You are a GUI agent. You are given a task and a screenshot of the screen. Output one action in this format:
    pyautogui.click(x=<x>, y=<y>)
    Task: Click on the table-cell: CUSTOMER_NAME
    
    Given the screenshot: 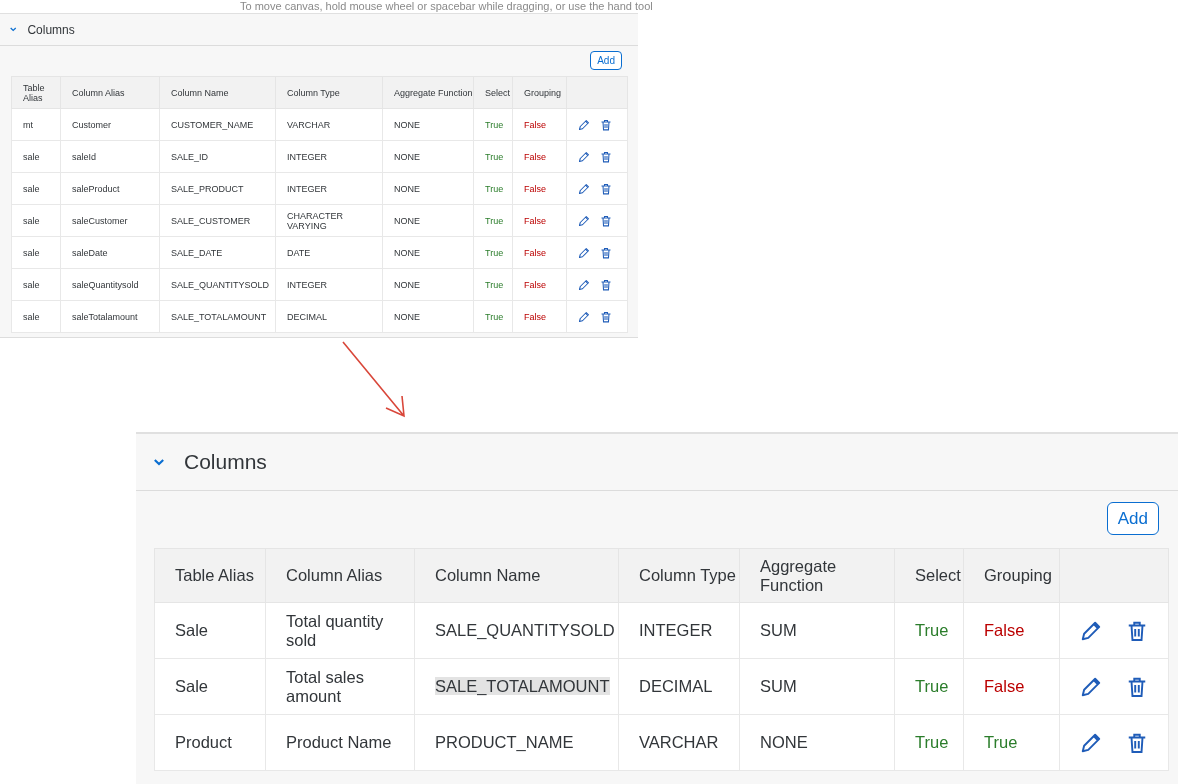 What is the action you would take?
    pyautogui.click(x=217, y=124)
    